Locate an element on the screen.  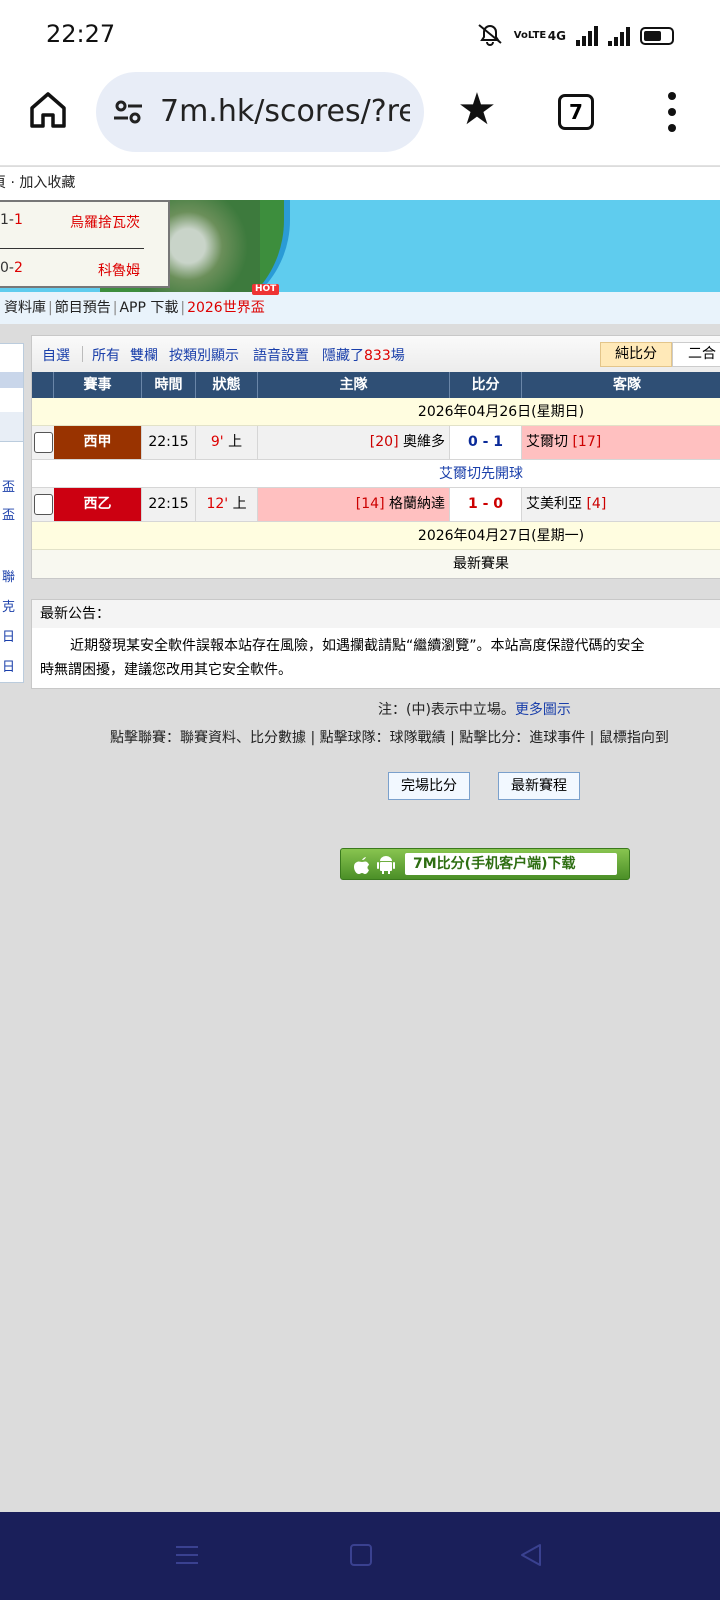
address-bar: 7m.hk/scores/?re is located at coordinates (260, 112).